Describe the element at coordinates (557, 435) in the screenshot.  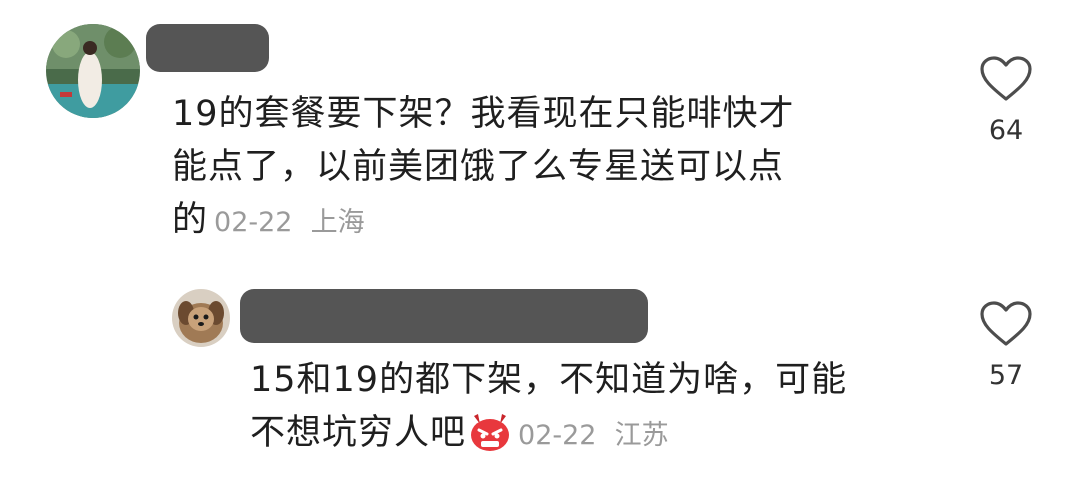
I see `reply-date: 02-22` at that location.